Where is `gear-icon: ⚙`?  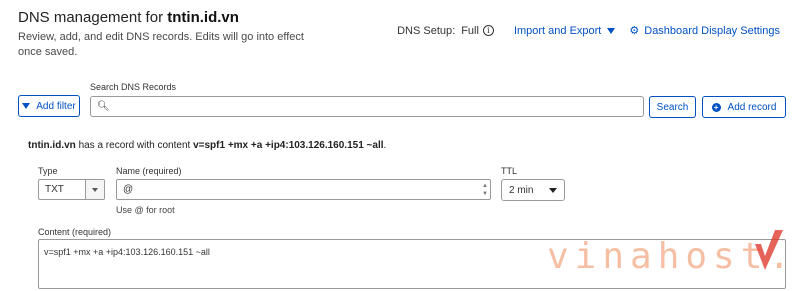 gear-icon: ⚙ is located at coordinates (634, 31).